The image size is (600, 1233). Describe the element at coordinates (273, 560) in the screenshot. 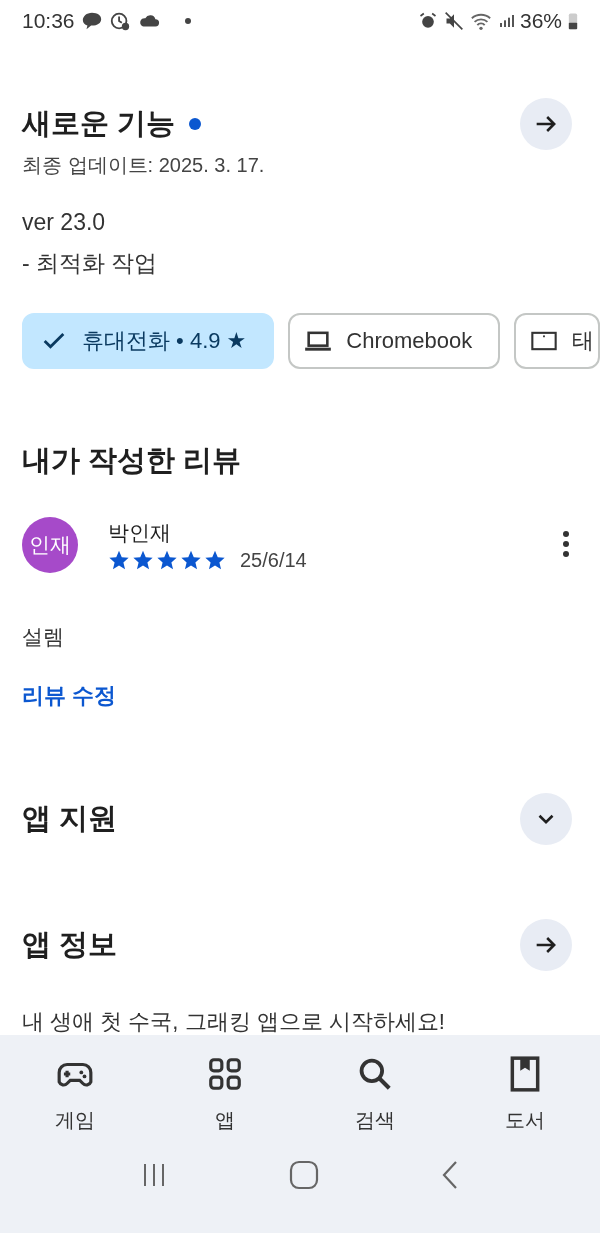

I see `review-date: 25/6/14` at that location.